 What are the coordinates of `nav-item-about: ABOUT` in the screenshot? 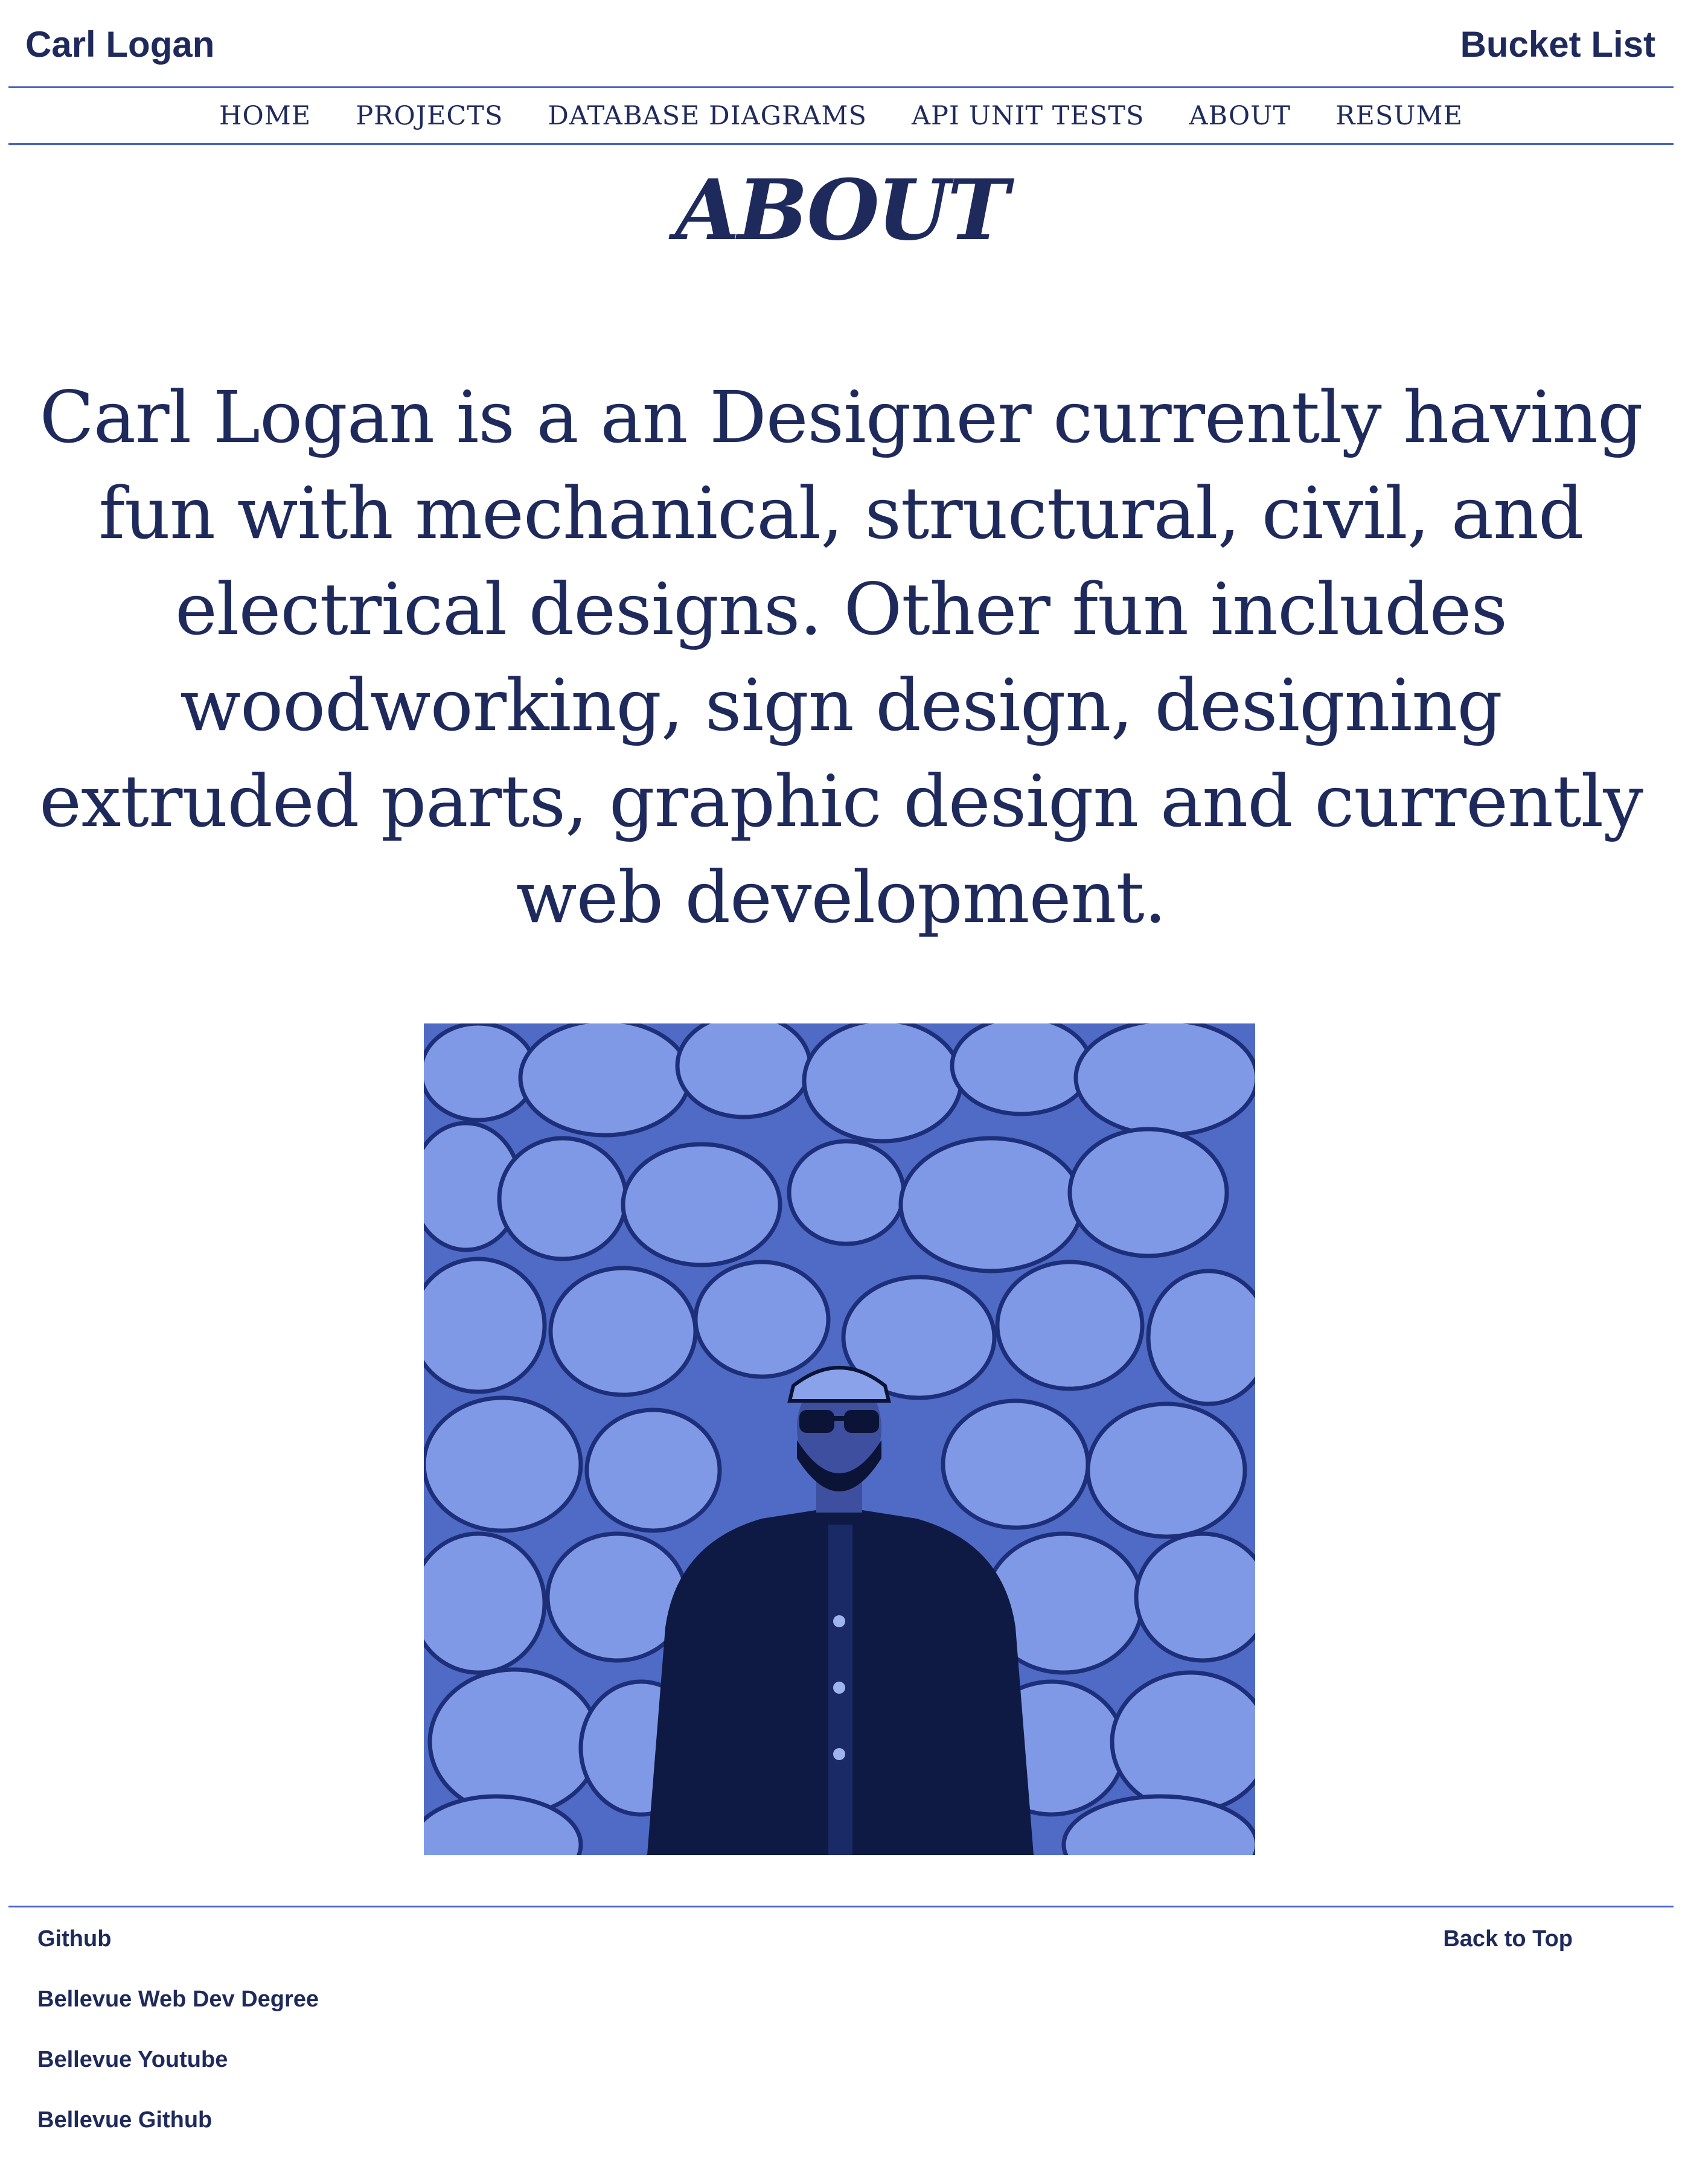 It's located at (1240, 116).